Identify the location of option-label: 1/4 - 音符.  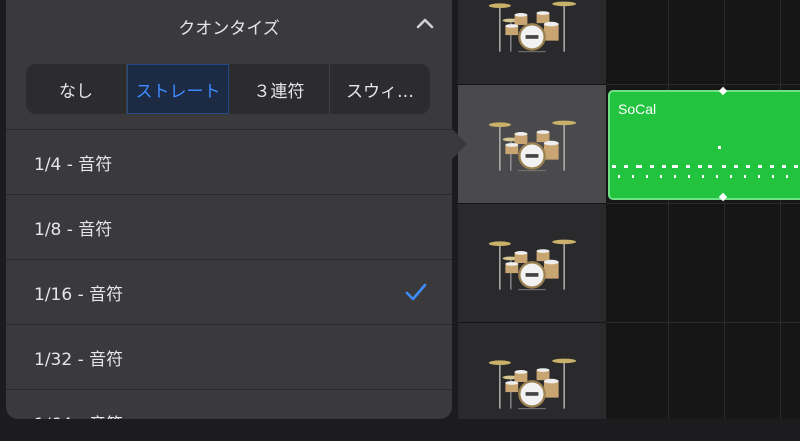
(73, 165).